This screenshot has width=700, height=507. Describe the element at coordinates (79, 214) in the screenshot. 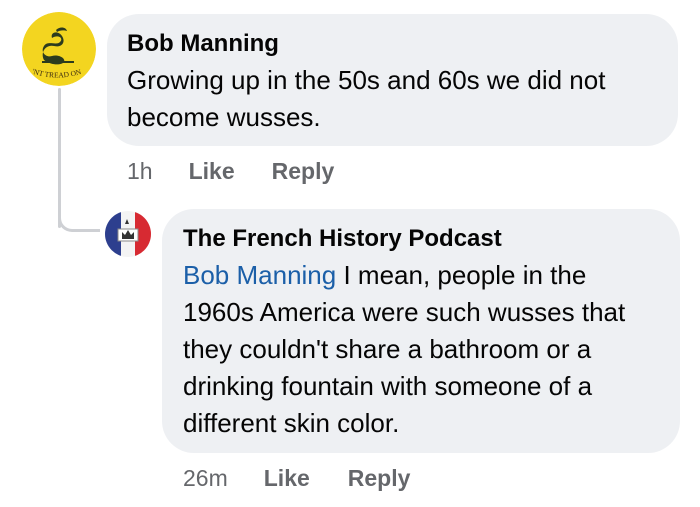

I see `thread-connector` at that location.